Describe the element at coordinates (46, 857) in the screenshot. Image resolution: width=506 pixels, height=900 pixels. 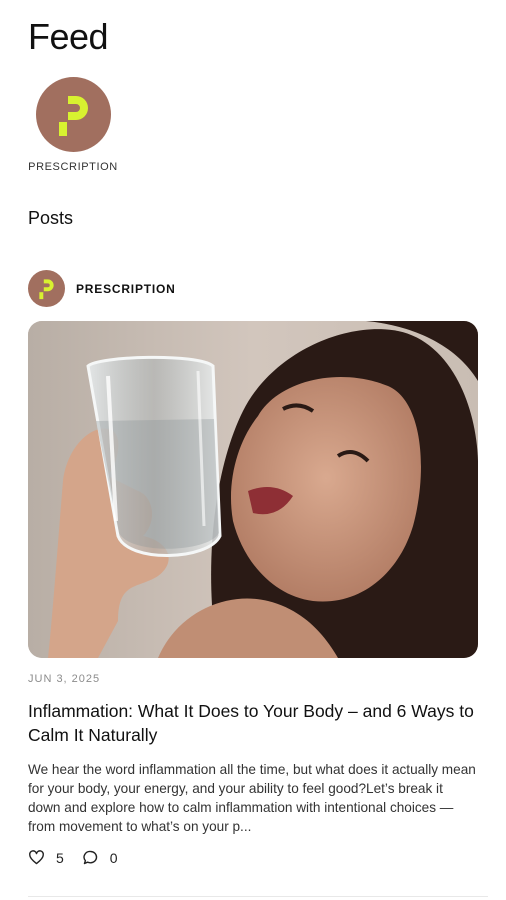
I see `like-button: 5` at that location.